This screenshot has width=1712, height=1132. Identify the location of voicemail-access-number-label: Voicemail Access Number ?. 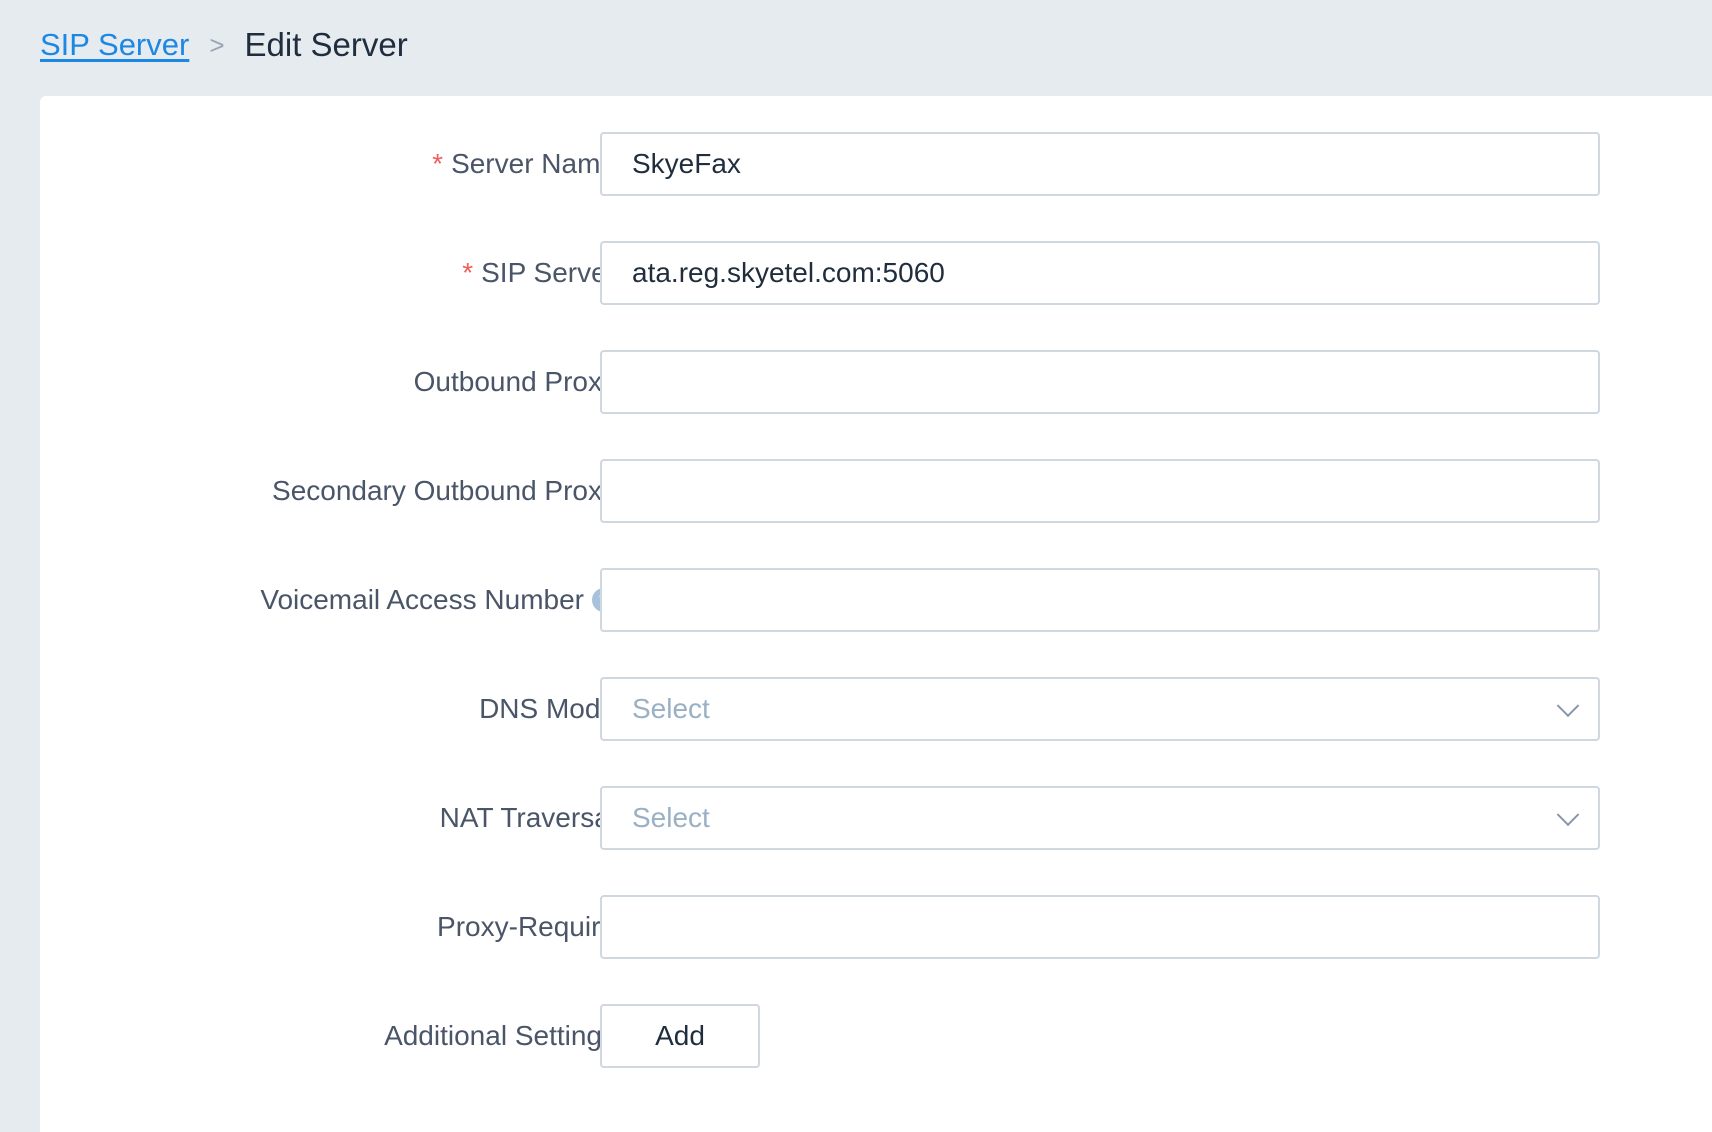
(438, 600).